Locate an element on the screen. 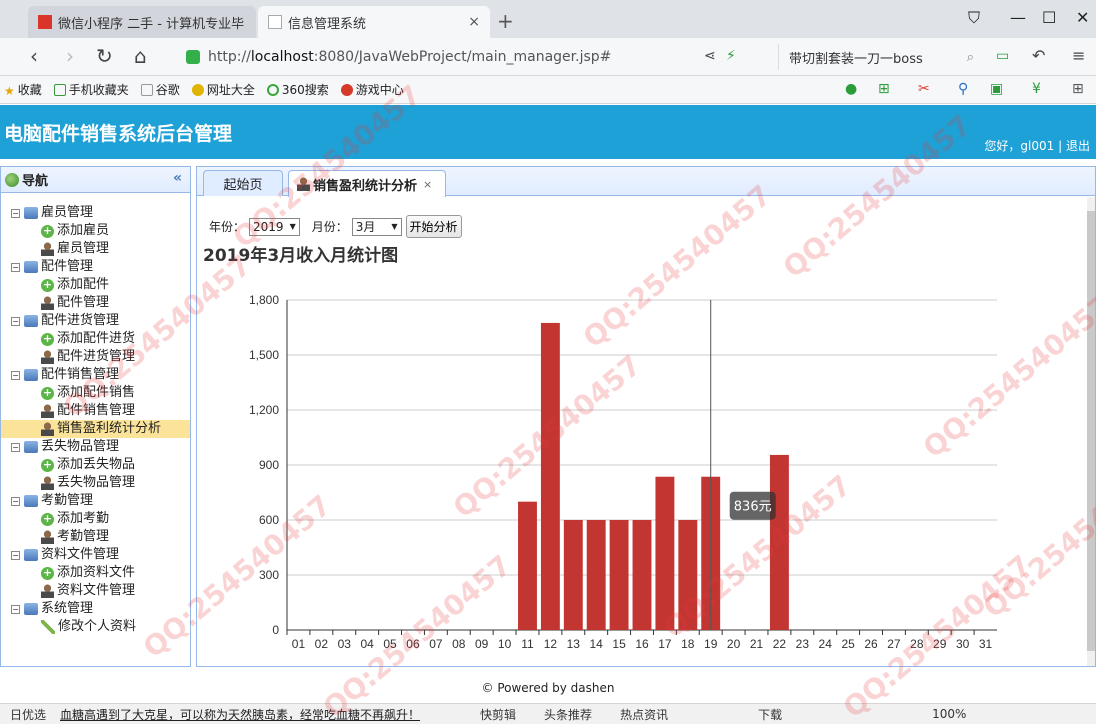  window-close-icon: ✕ is located at coordinates (1082, 17).